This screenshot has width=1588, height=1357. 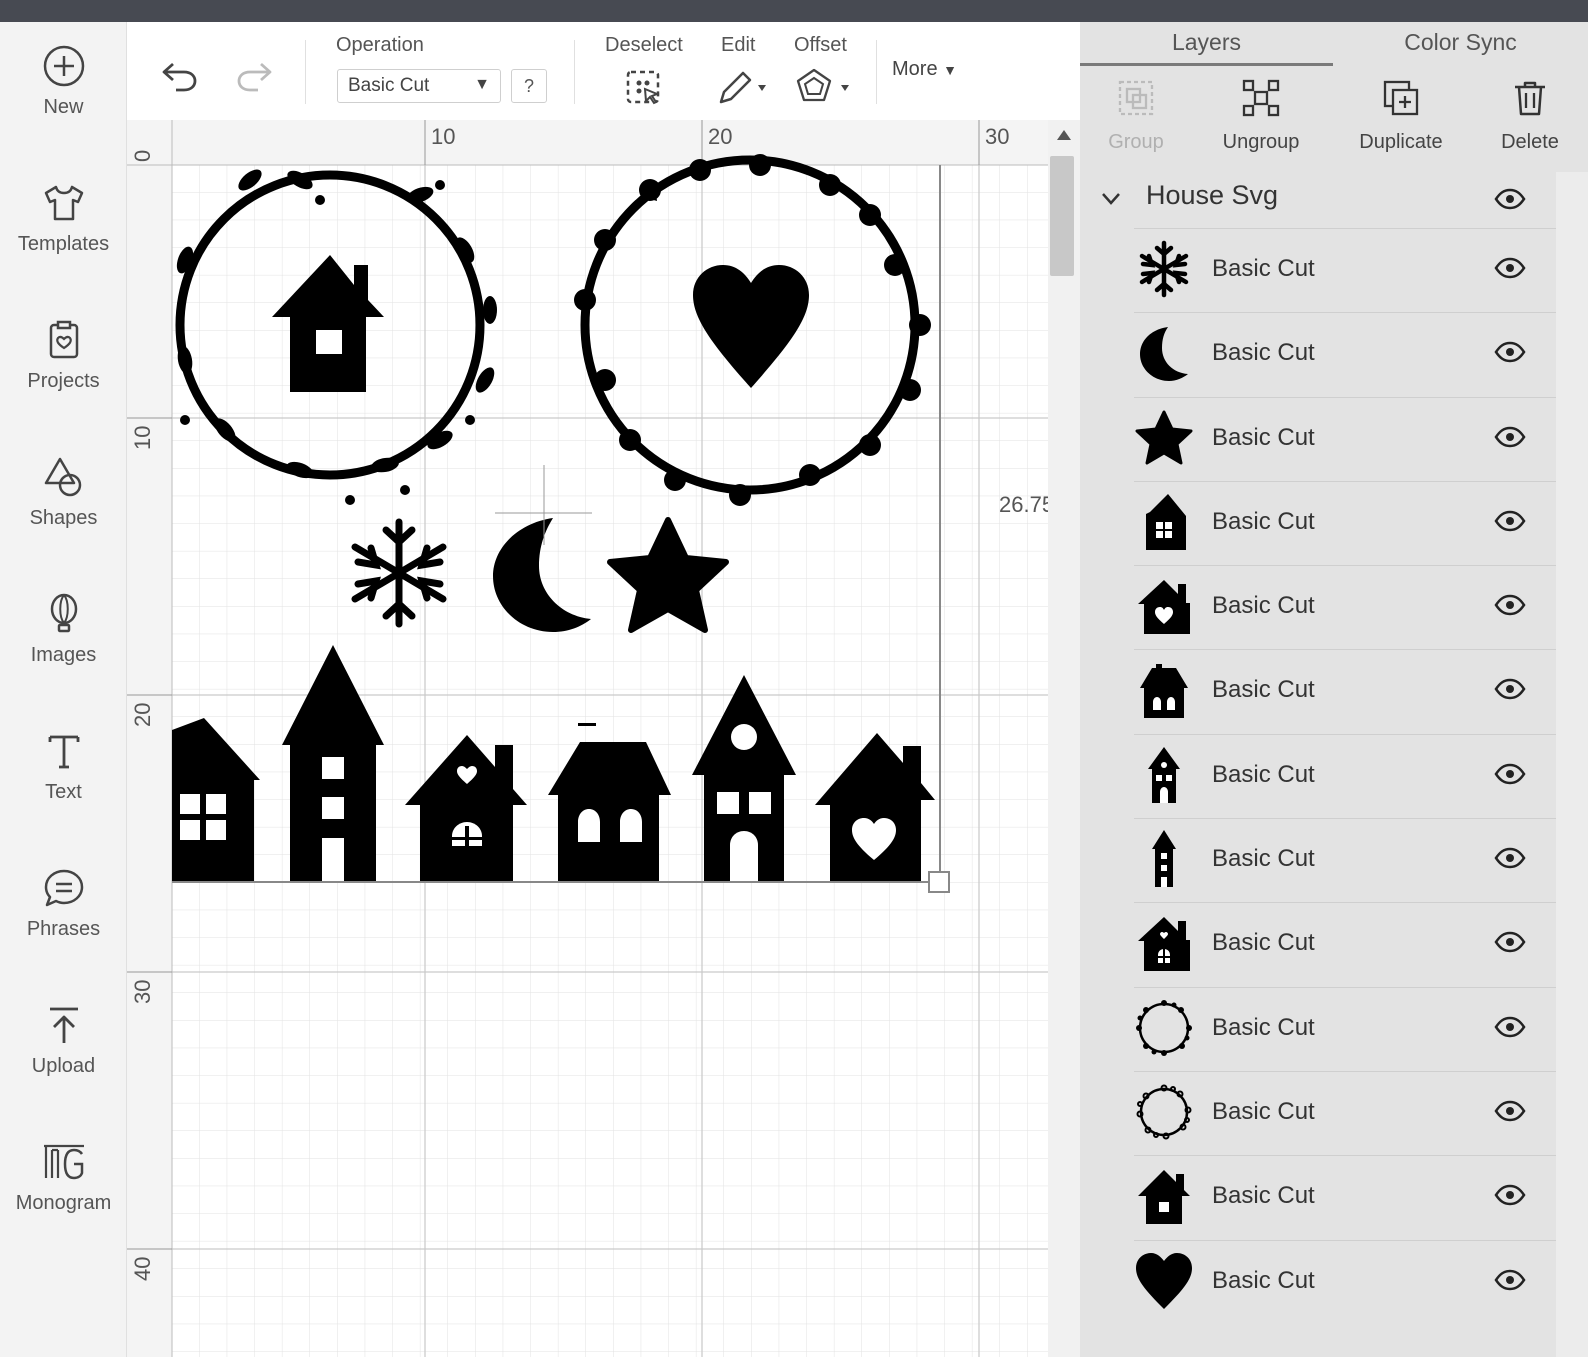 I want to click on layer-group-row: House Svg, so click(x=1318, y=200).